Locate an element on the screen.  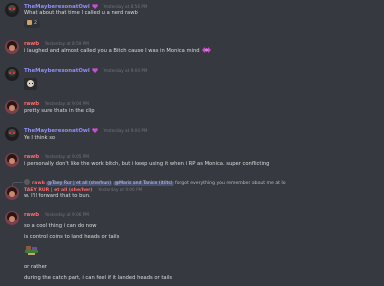
emoji-icon is located at coordinates (207, 50).